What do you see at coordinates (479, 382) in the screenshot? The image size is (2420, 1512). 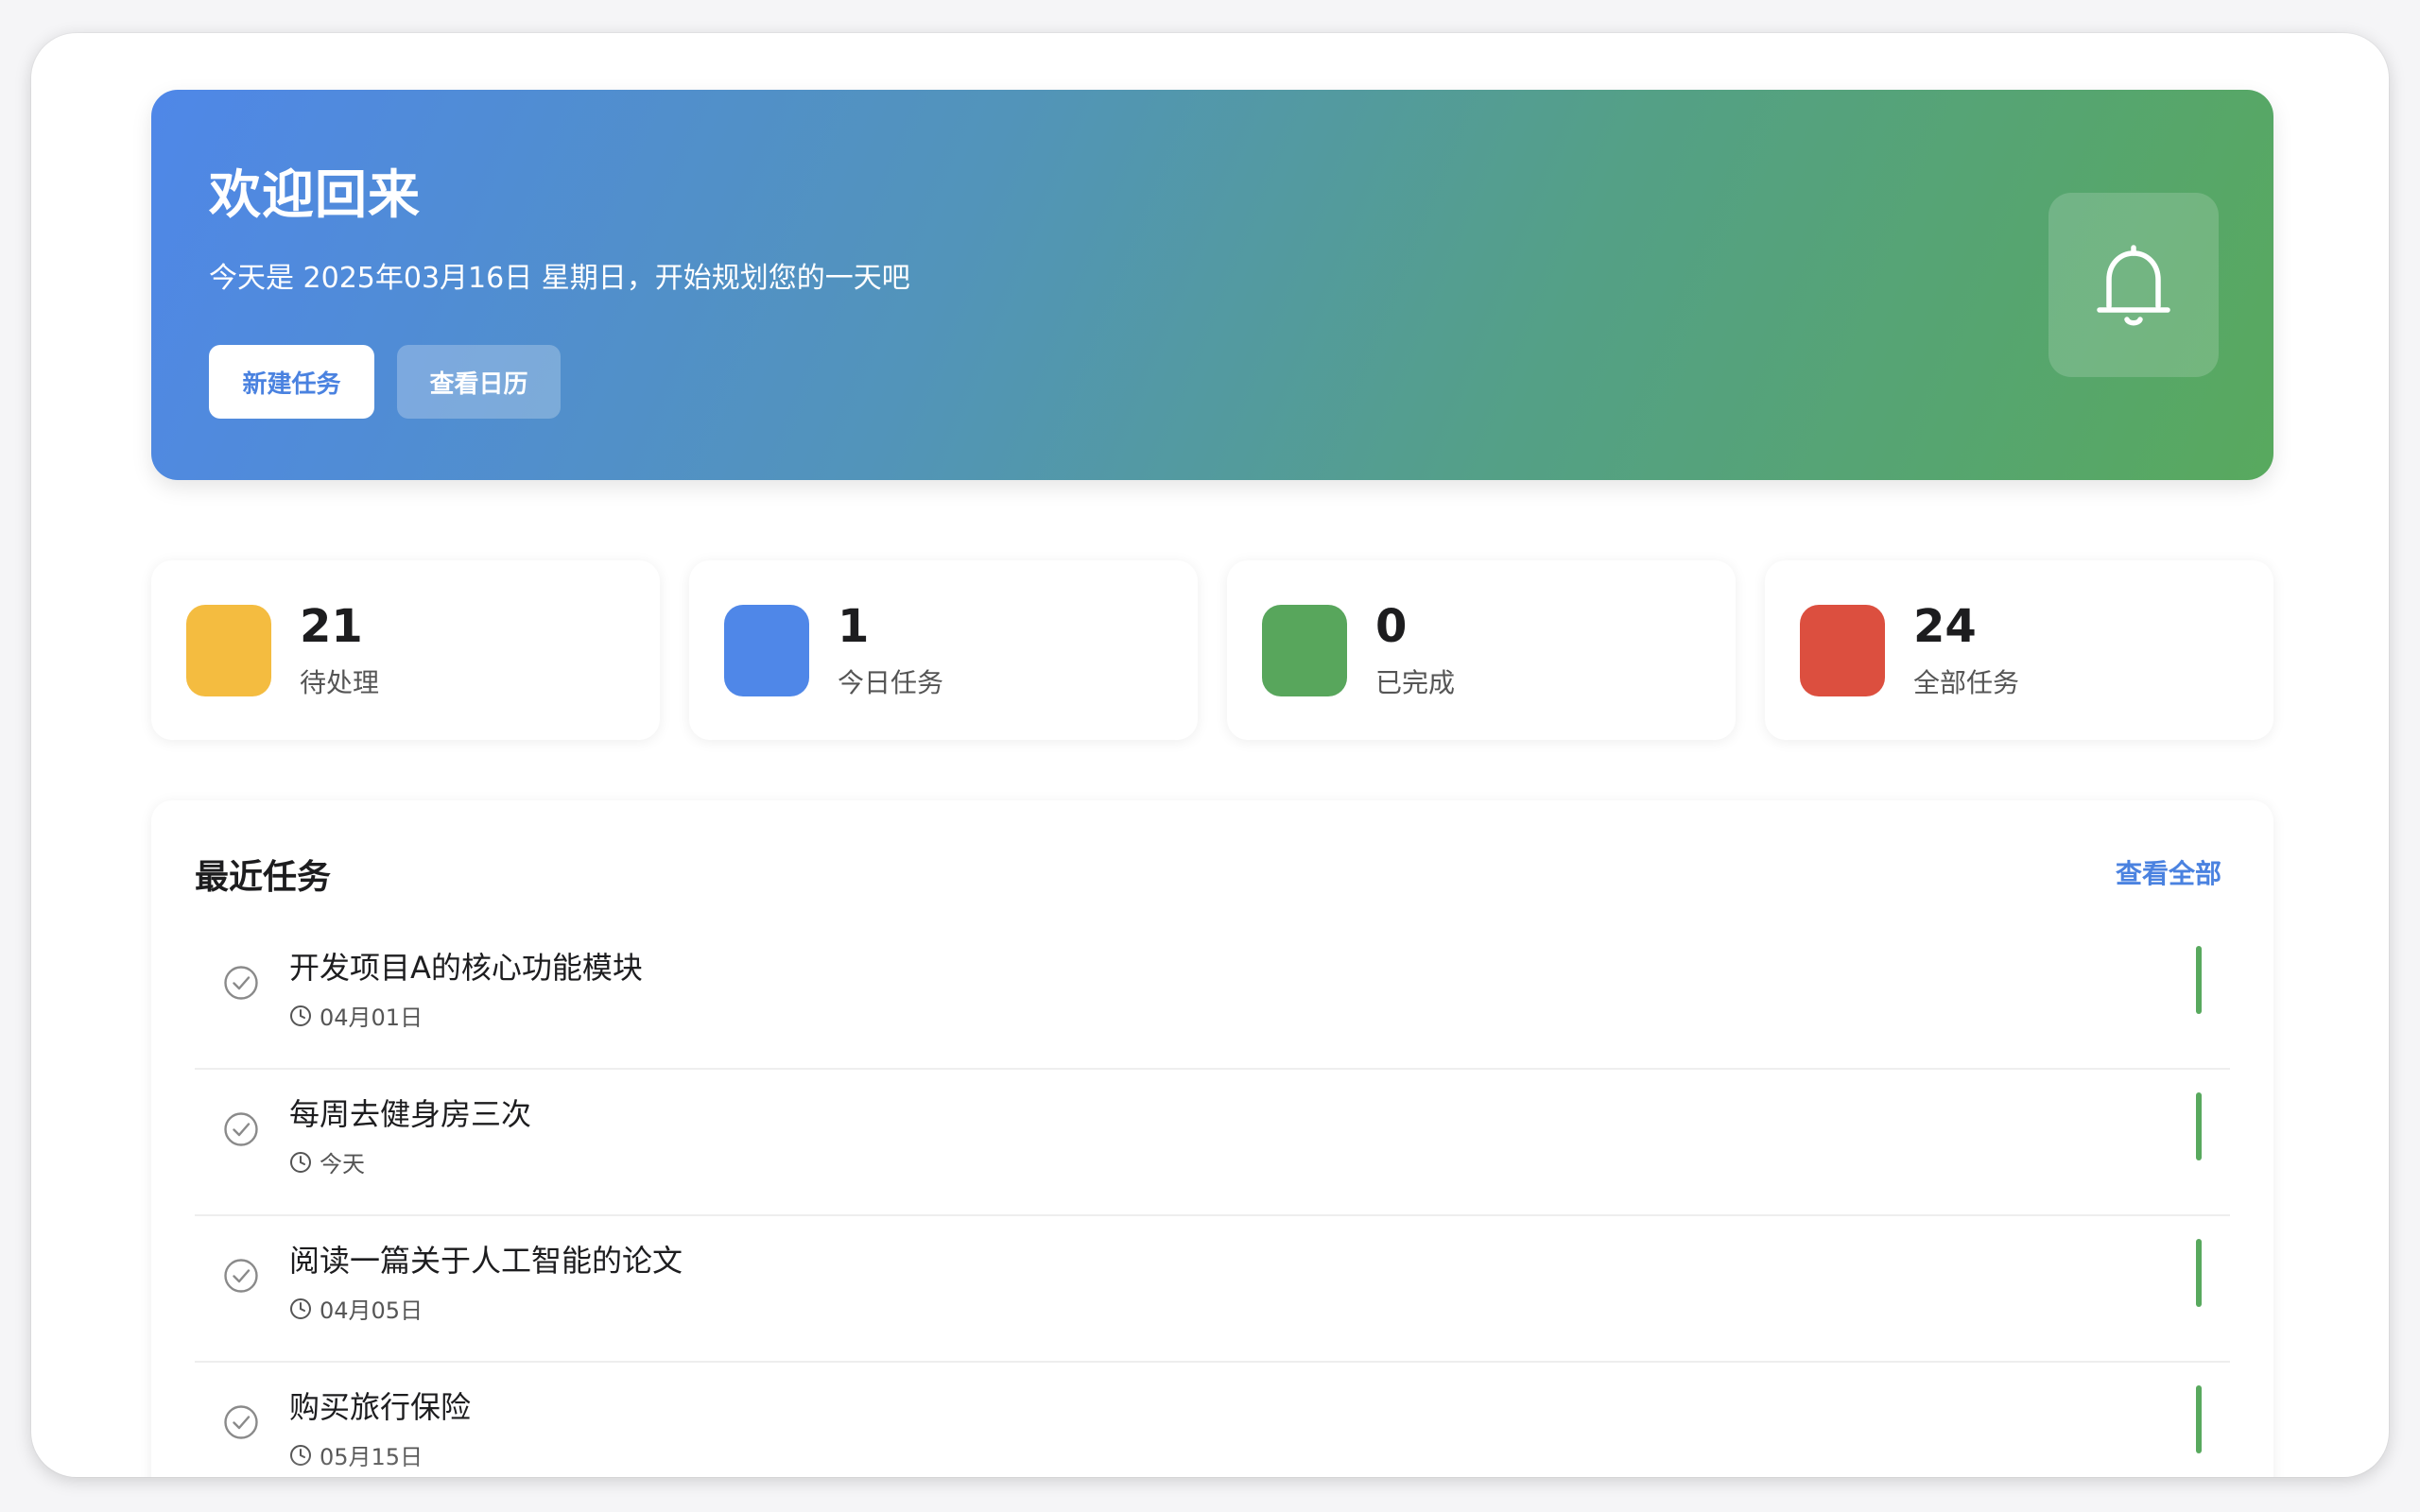 I see `view-calendar-button: 查看日历` at bounding box center [479, 382].